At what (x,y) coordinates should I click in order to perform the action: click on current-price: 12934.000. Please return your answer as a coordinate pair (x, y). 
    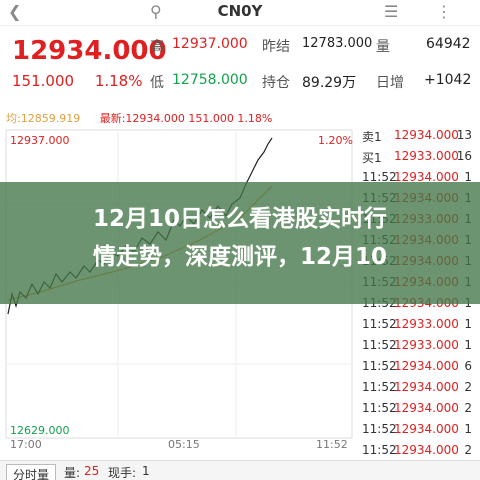
    Looking at the image, I should click on (89, 51).